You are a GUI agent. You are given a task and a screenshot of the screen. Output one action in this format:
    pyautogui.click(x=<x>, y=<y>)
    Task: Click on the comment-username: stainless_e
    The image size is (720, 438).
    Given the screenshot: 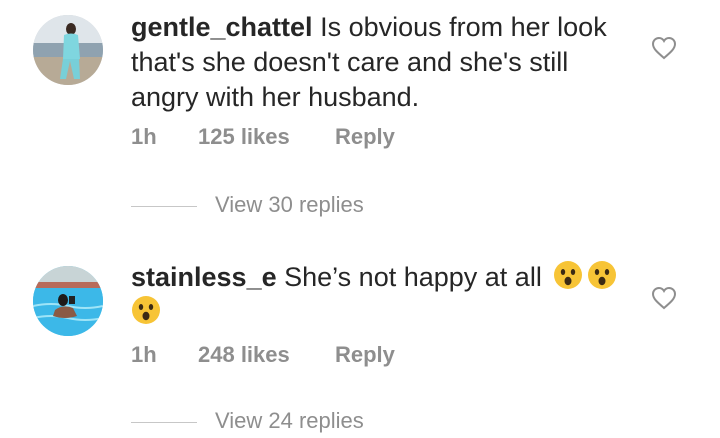 What is the action you would take?
    pyautogui.click(x=204, y=277)
    